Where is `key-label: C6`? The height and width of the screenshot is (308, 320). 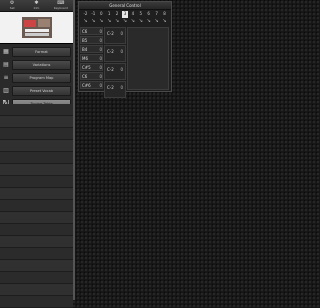 key-label: C6 is located at coordinates (85, 76).